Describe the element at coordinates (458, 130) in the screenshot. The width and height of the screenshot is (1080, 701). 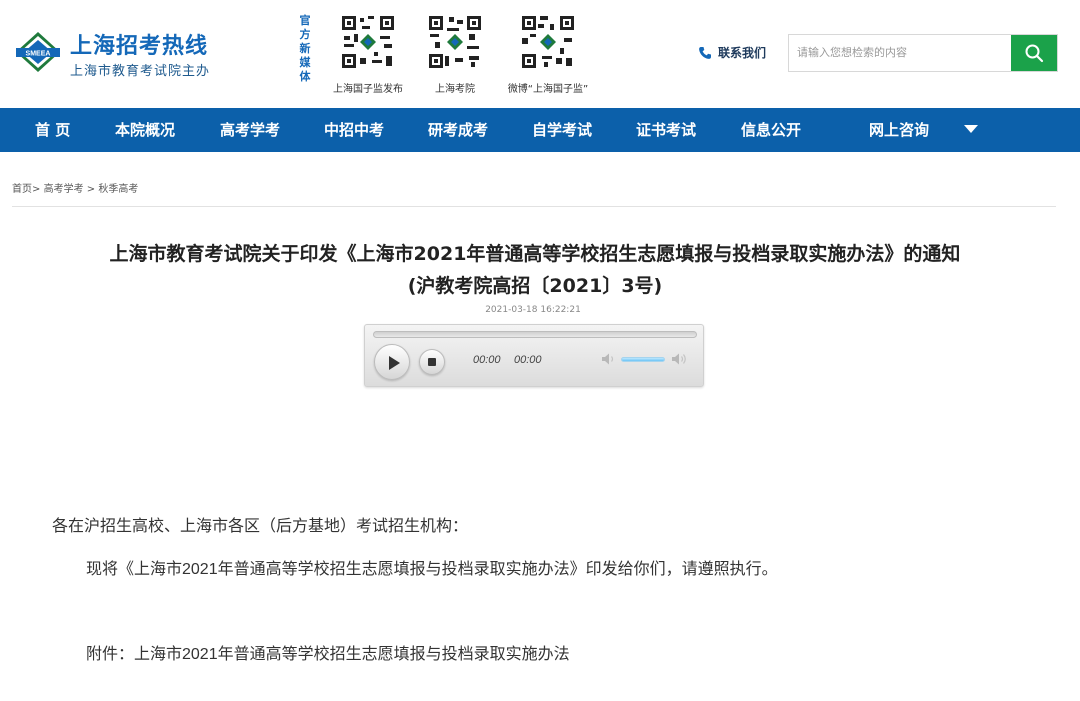
I see `nav-item-graduate-adult-exam: 研考成考` at that location.